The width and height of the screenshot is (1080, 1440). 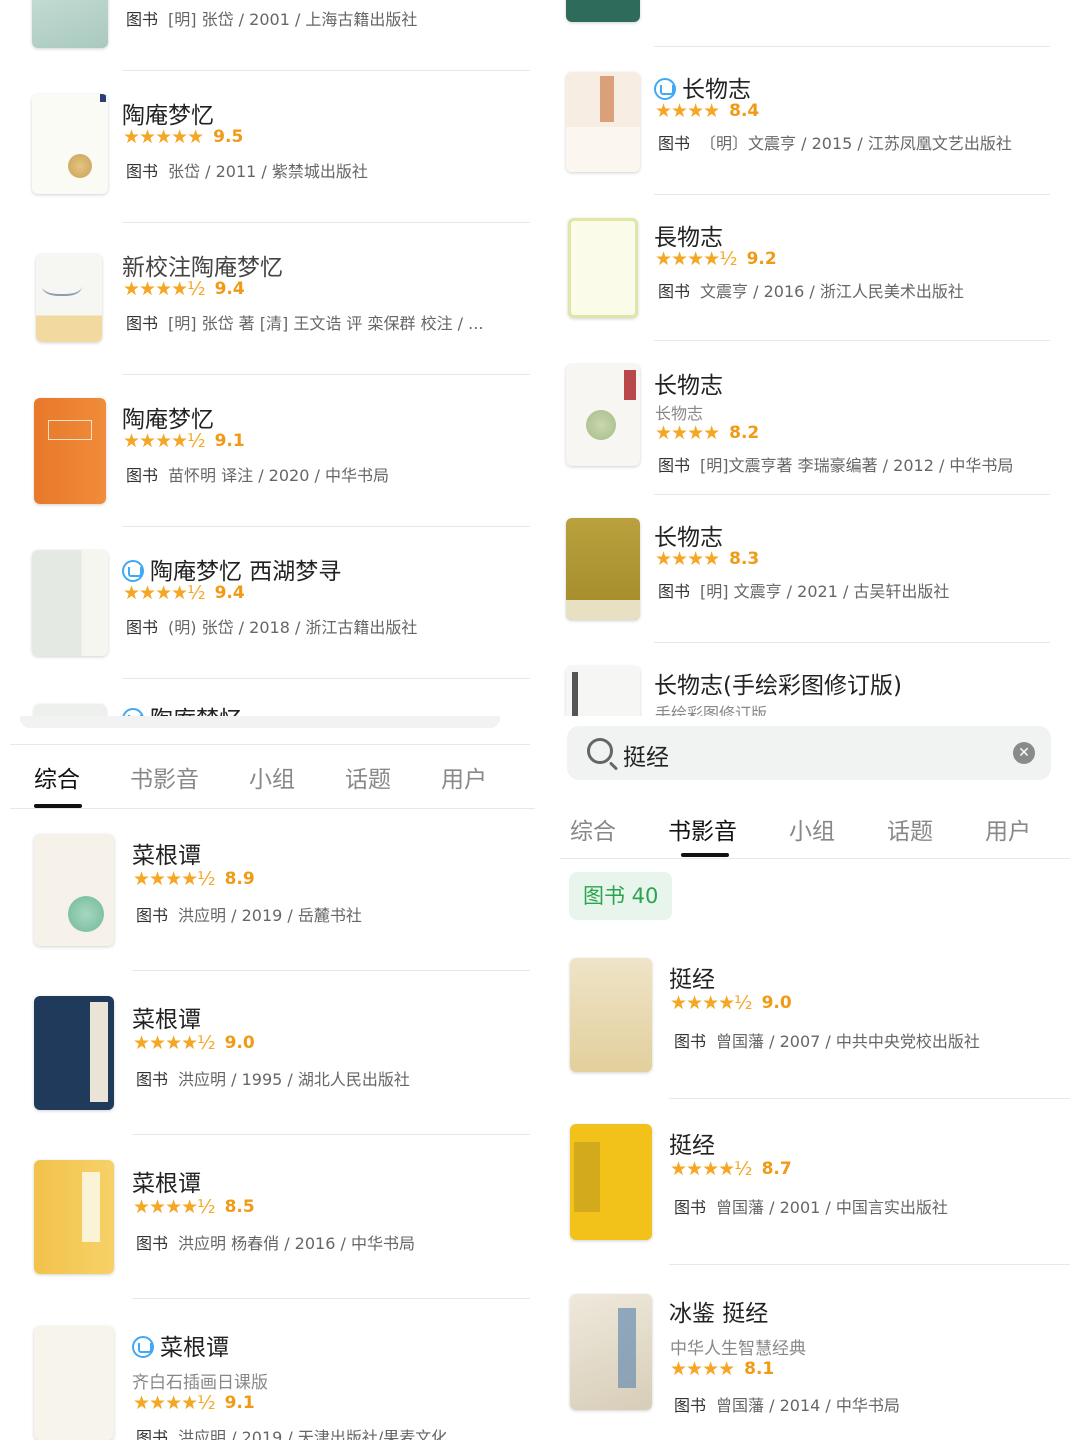 I want to click on book-title: 冰鉴 挺经, so click(x=718, y=1311).